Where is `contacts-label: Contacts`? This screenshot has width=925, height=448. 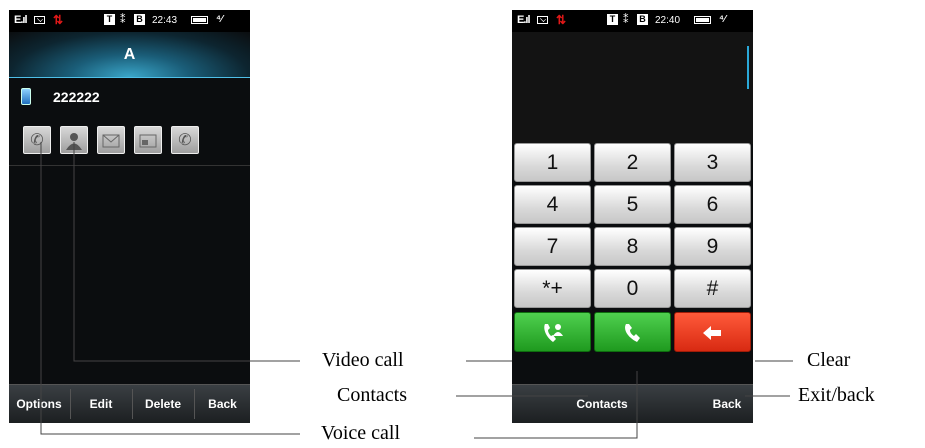
contacts-label: Contacts is located at coordinates (372, 395).